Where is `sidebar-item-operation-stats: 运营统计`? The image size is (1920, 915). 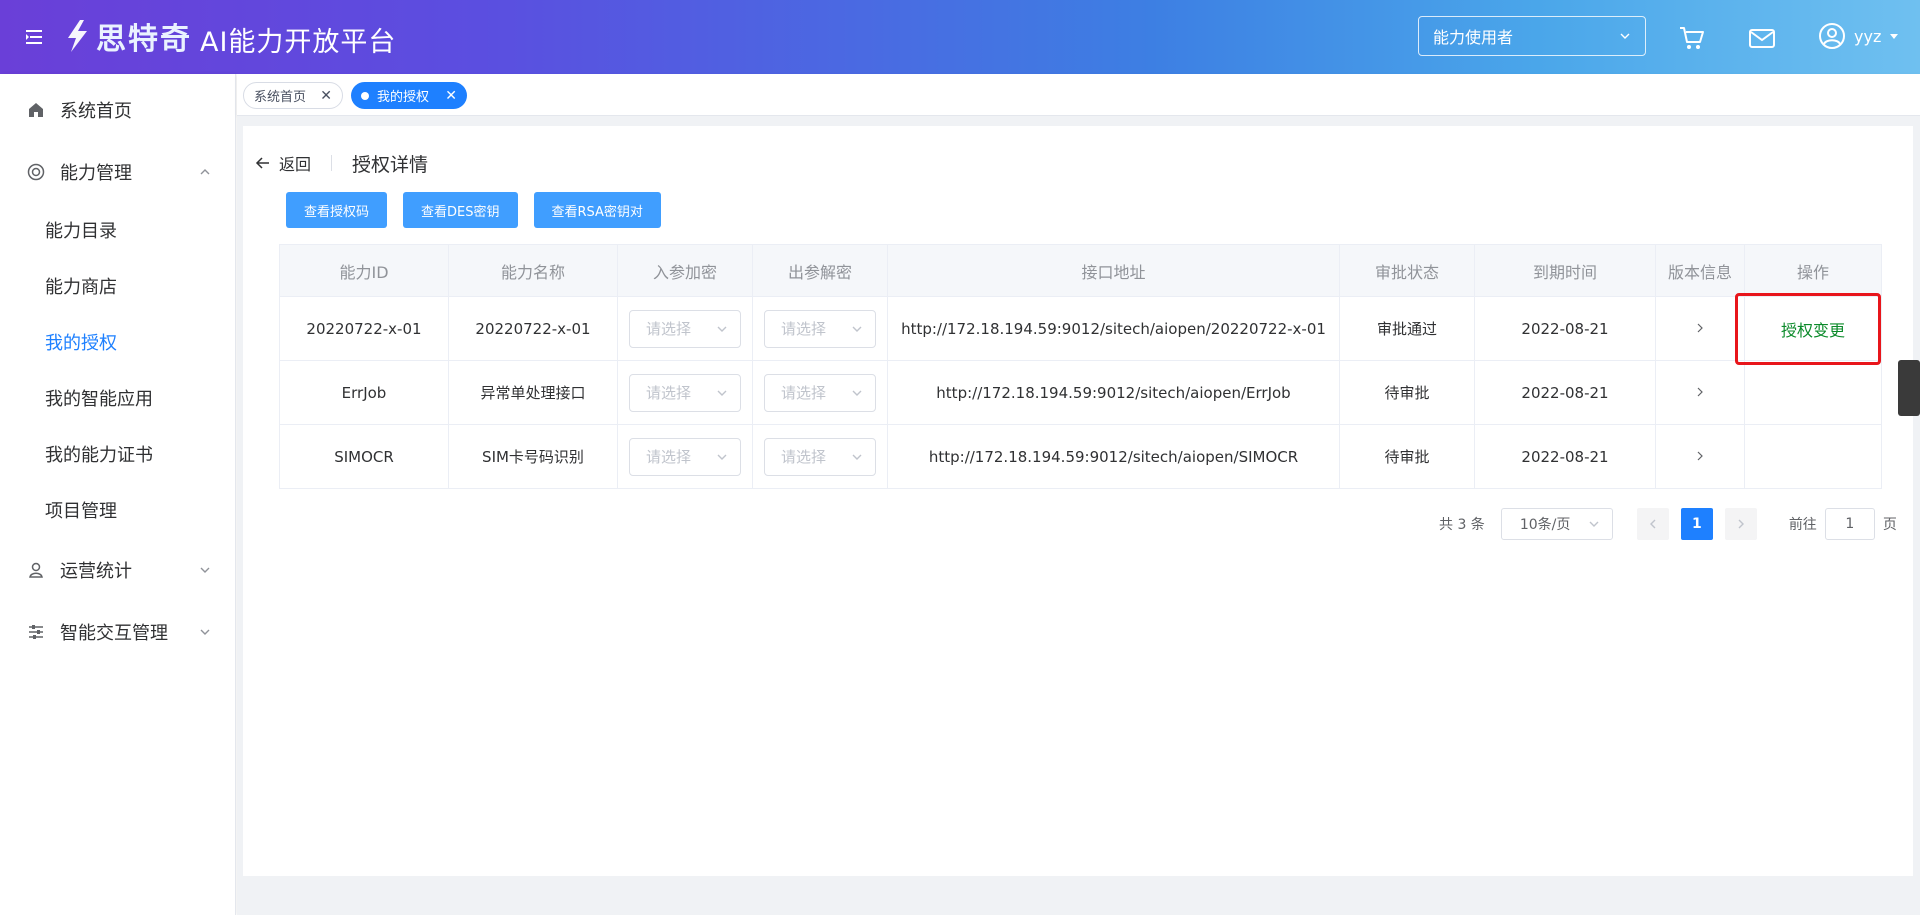 sidebar-item-operation-stats: 运营统计 is located at coordinates (118, 570).